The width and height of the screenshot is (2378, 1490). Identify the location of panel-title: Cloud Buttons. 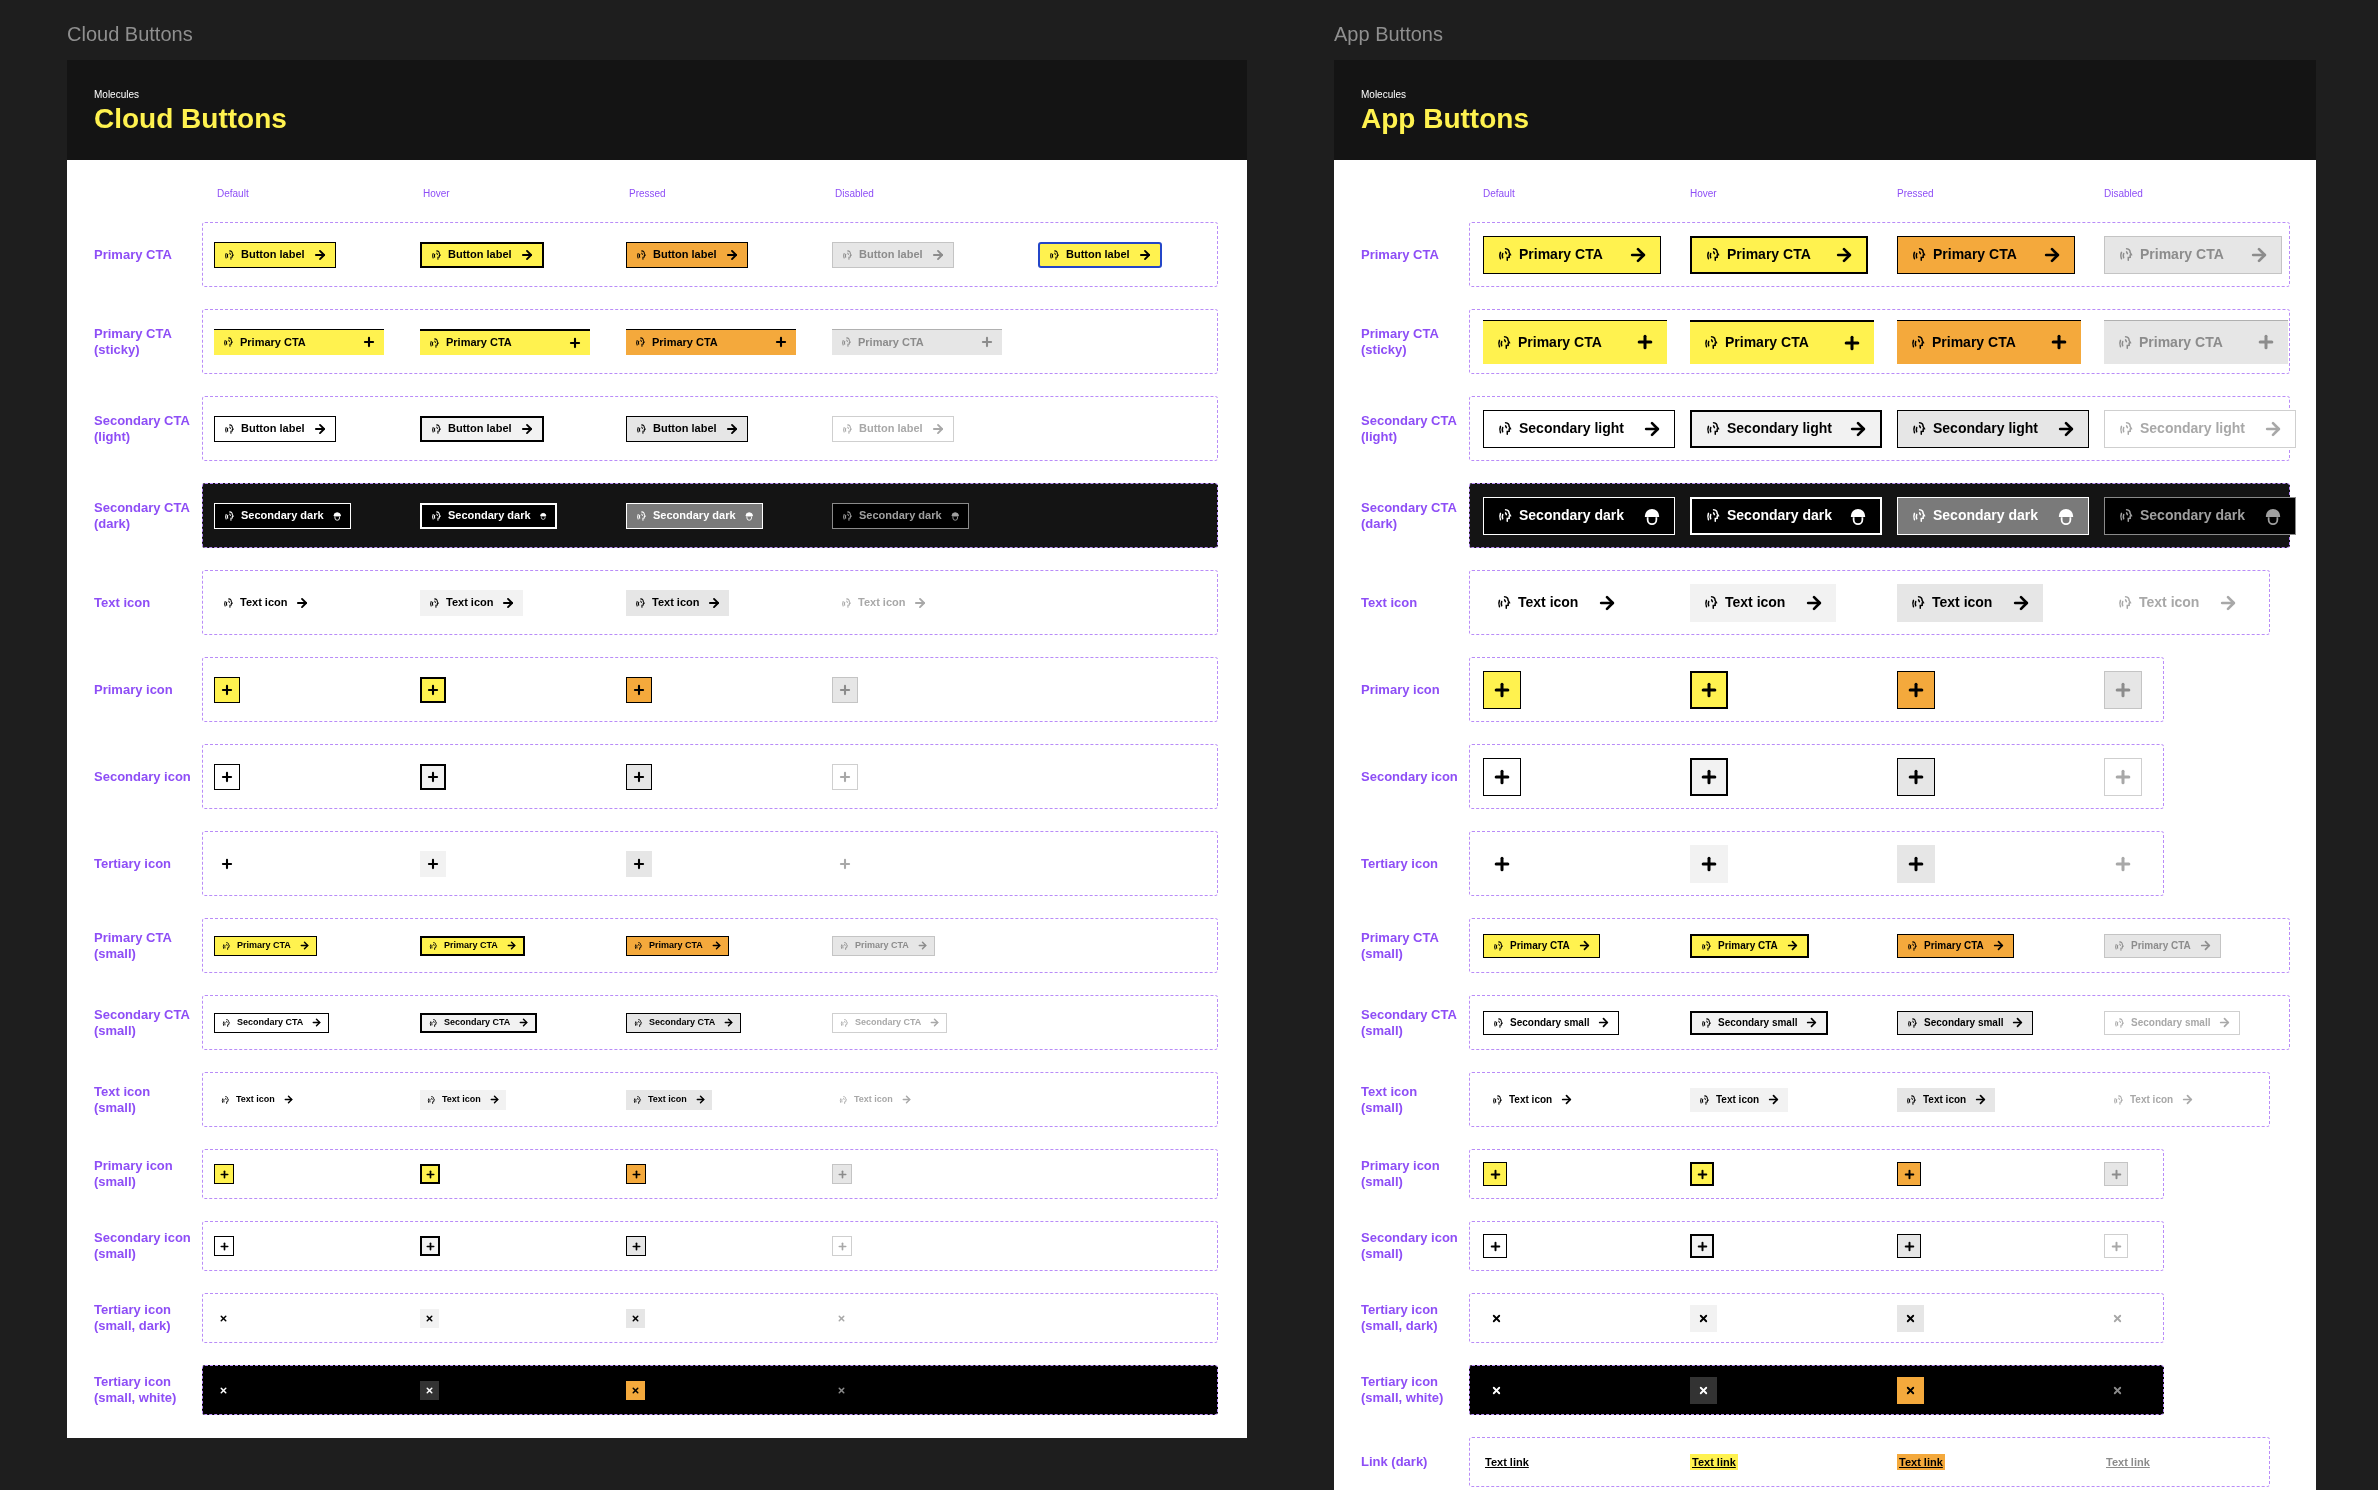
(191, 119).